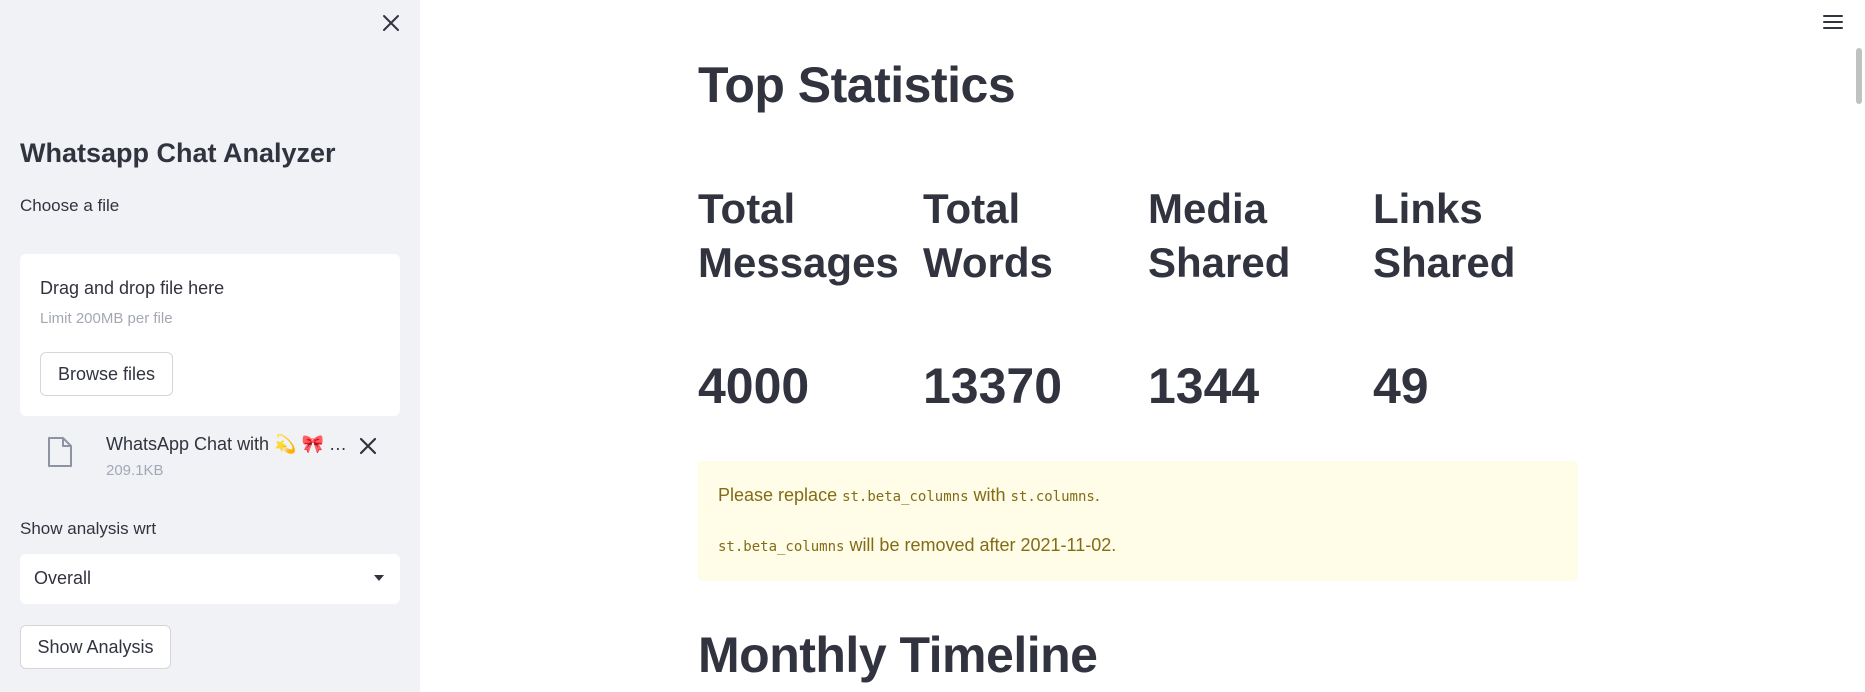 Image resolution: width=1865 pixels, height=692 pixels. What do you see at coordinates (993, 386) in the screenshot?
I see `stat-value: 13370` at bounding box center [993, 386].